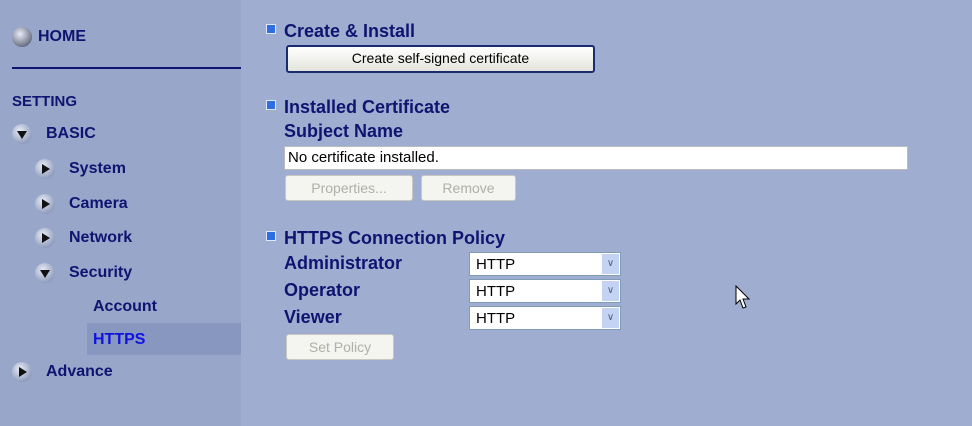  Describe the element at coordinates (45, 101) in the screenshot. I see `setting-heading: SETTING` at that location.